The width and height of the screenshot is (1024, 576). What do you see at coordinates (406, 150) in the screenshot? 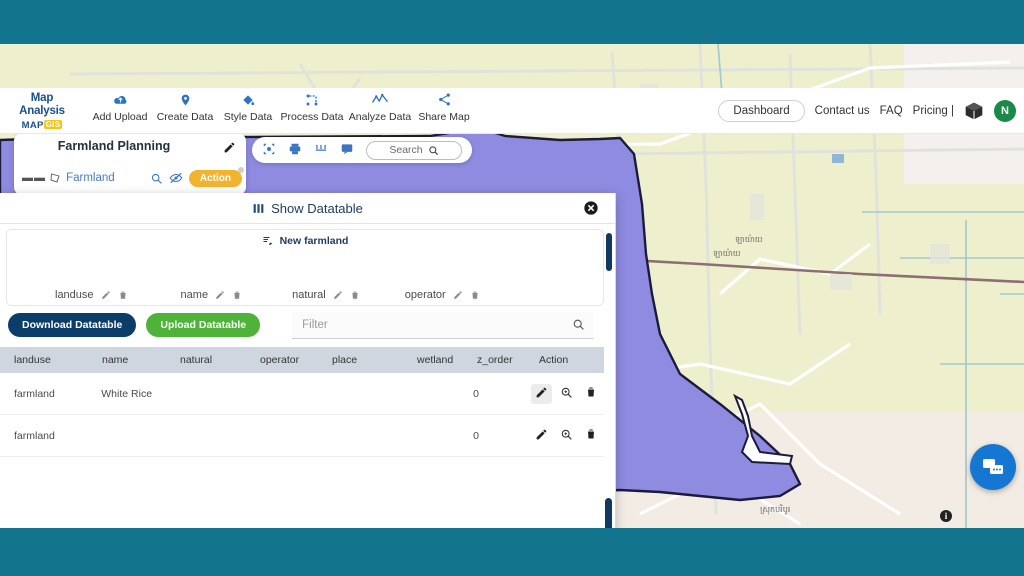
I see `map-search-placeholder: Search` at bounding box center [406, 150].